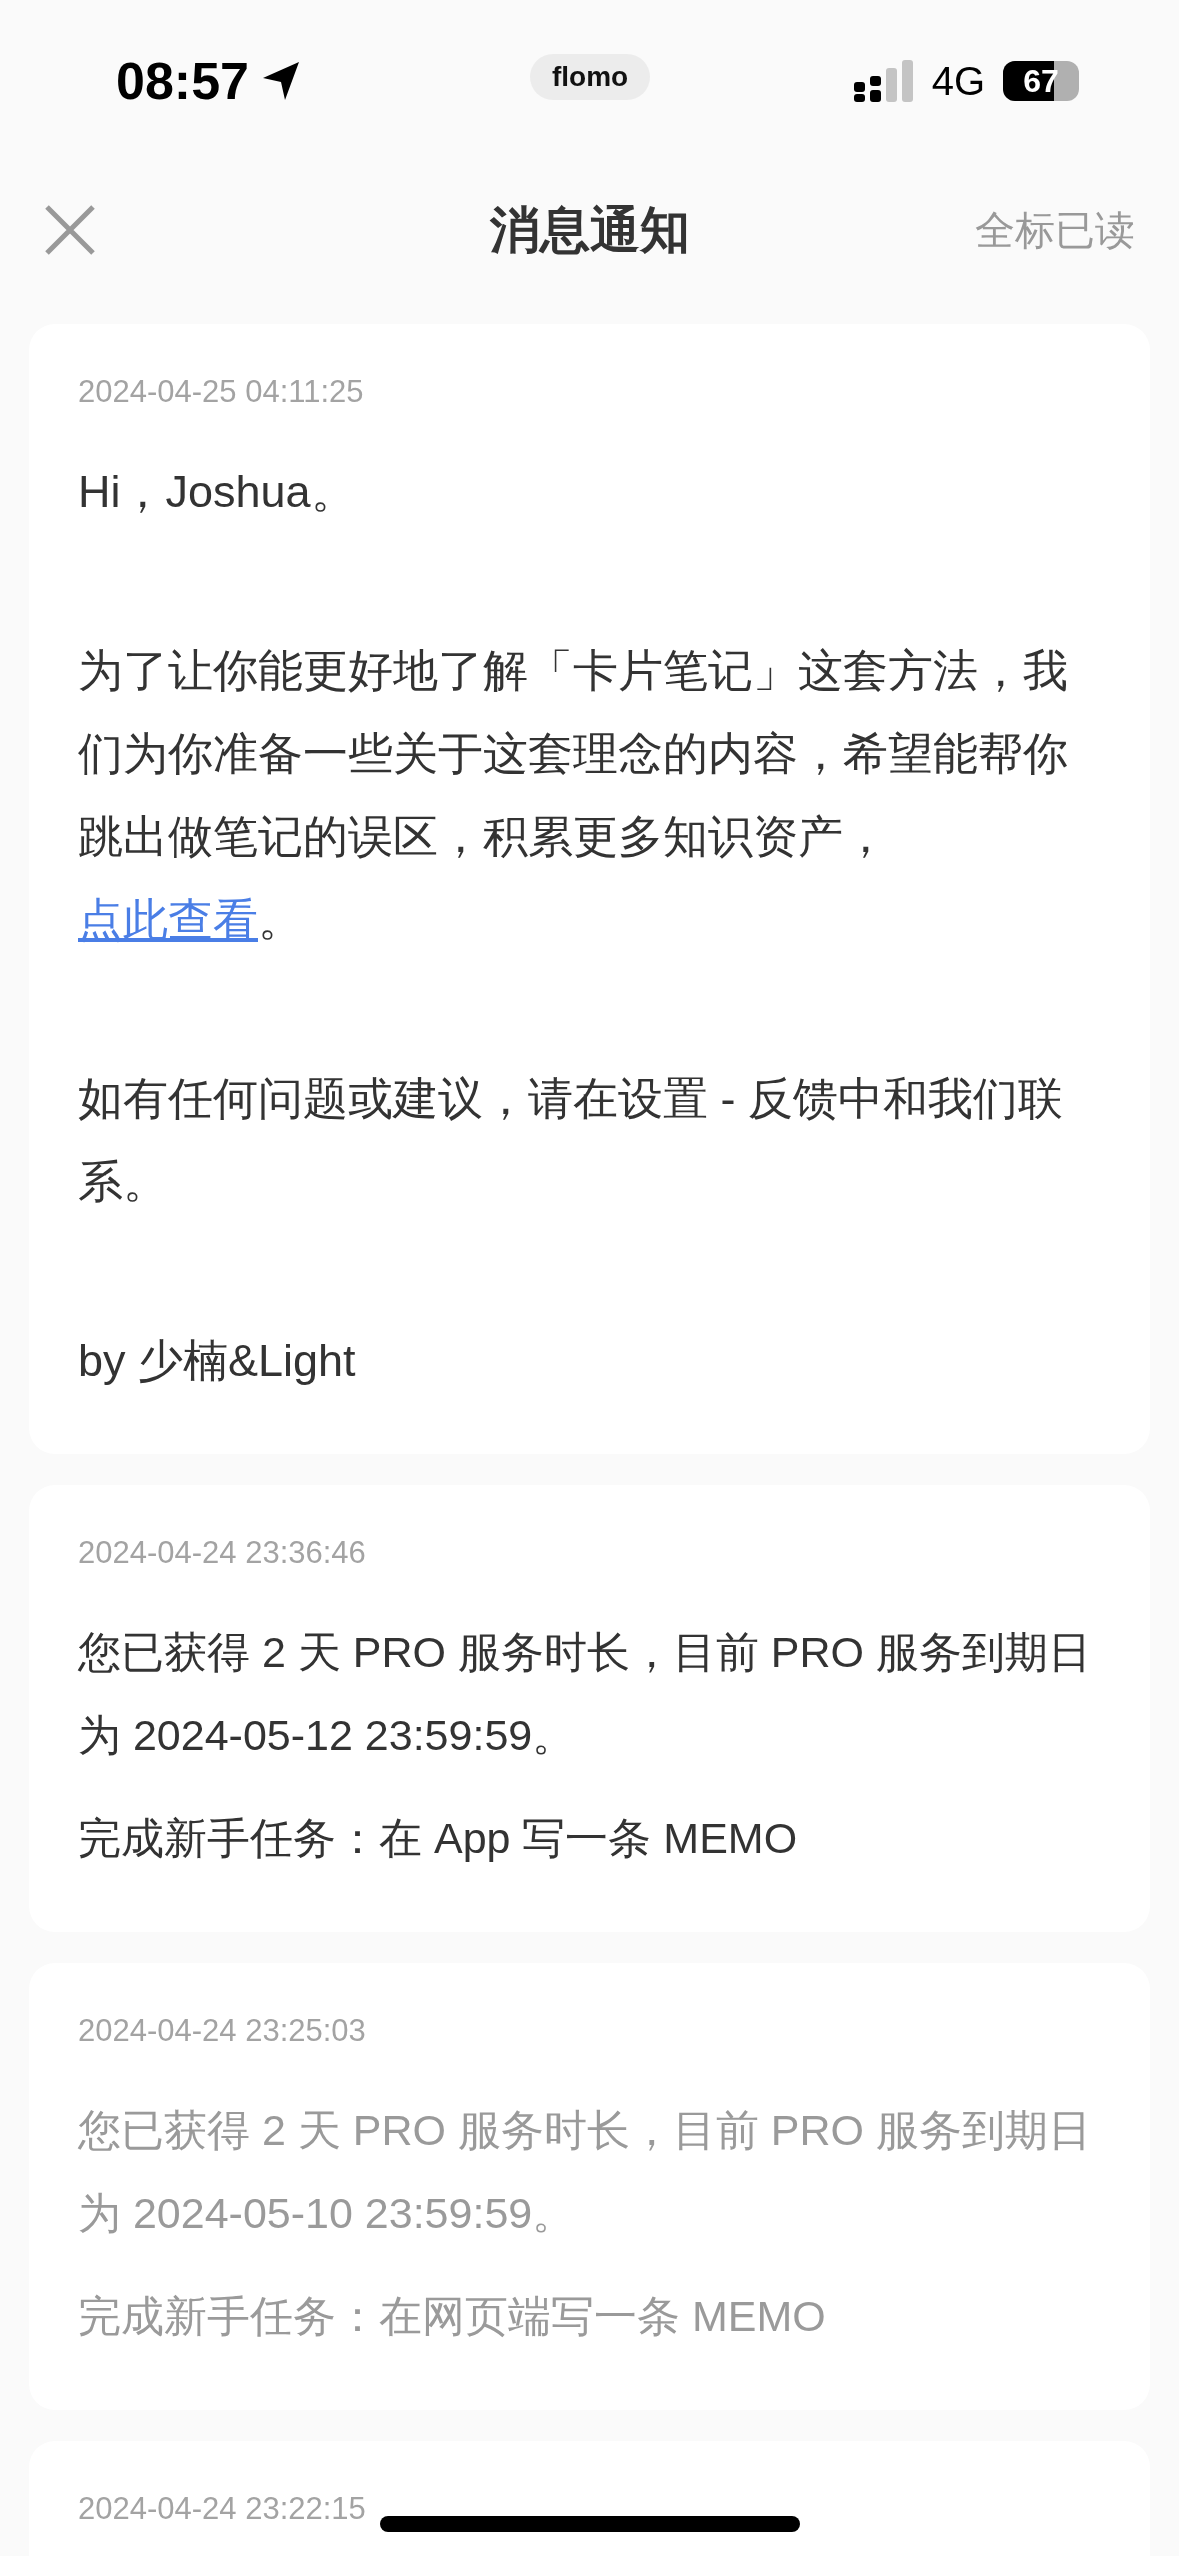 This screenshot has height=2556, width=1179. What do you see at coordinates (281, 81) in the screenshot?
I see `location-arrow-icon` at bounding box center [281, 81].